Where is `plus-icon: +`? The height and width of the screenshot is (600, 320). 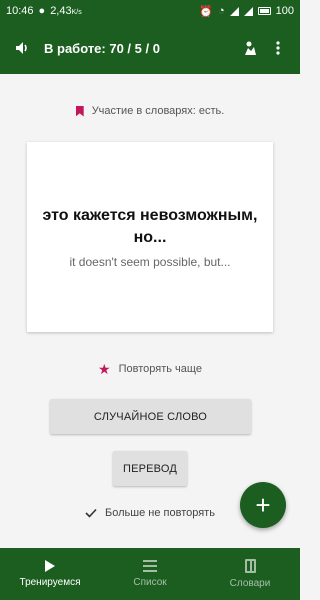
plus-icon: + is located at coordinates (263, 504).